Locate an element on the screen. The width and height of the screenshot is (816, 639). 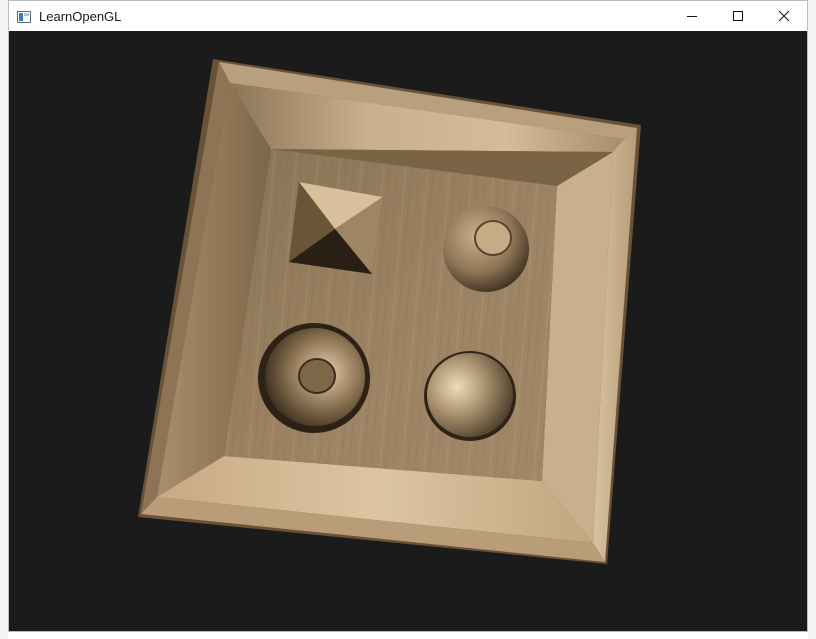
pyramid-shape is located at coordinates (336, 228).